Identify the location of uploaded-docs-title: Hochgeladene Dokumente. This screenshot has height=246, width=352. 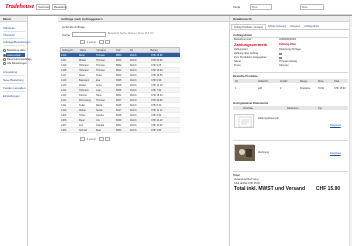
(251, 103).